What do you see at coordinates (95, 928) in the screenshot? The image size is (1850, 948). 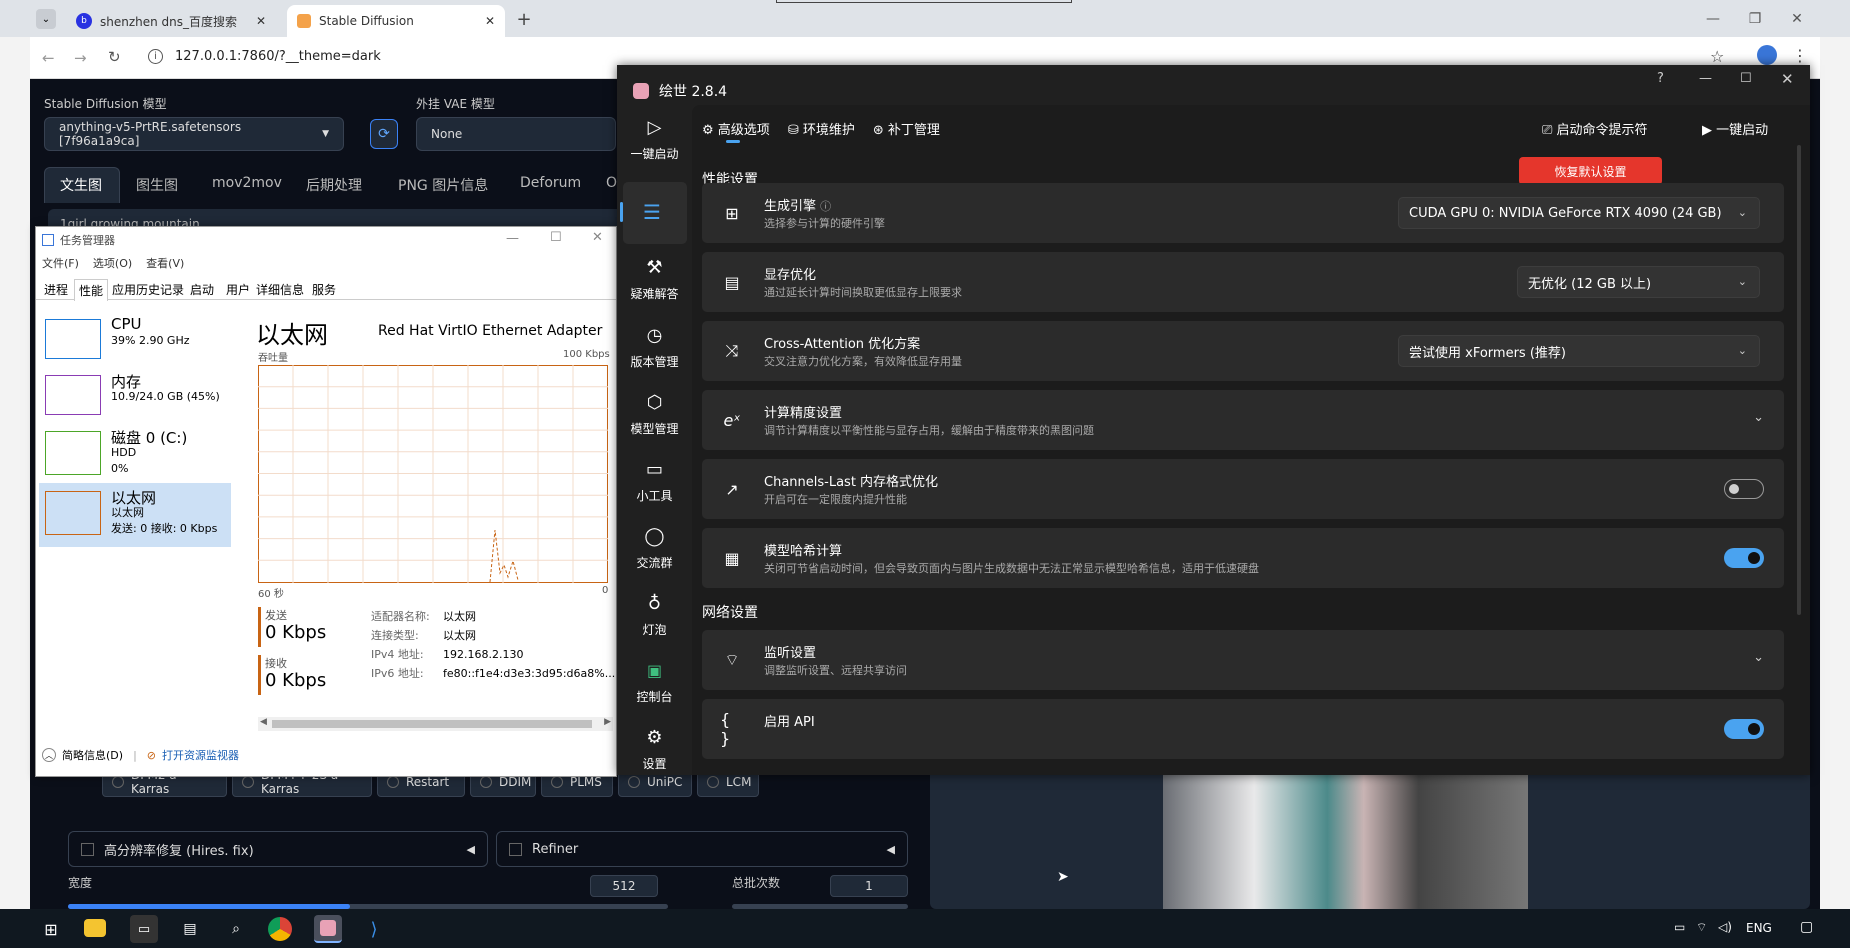 I see `file-explorer-icon` at bounding box center [95, 928].